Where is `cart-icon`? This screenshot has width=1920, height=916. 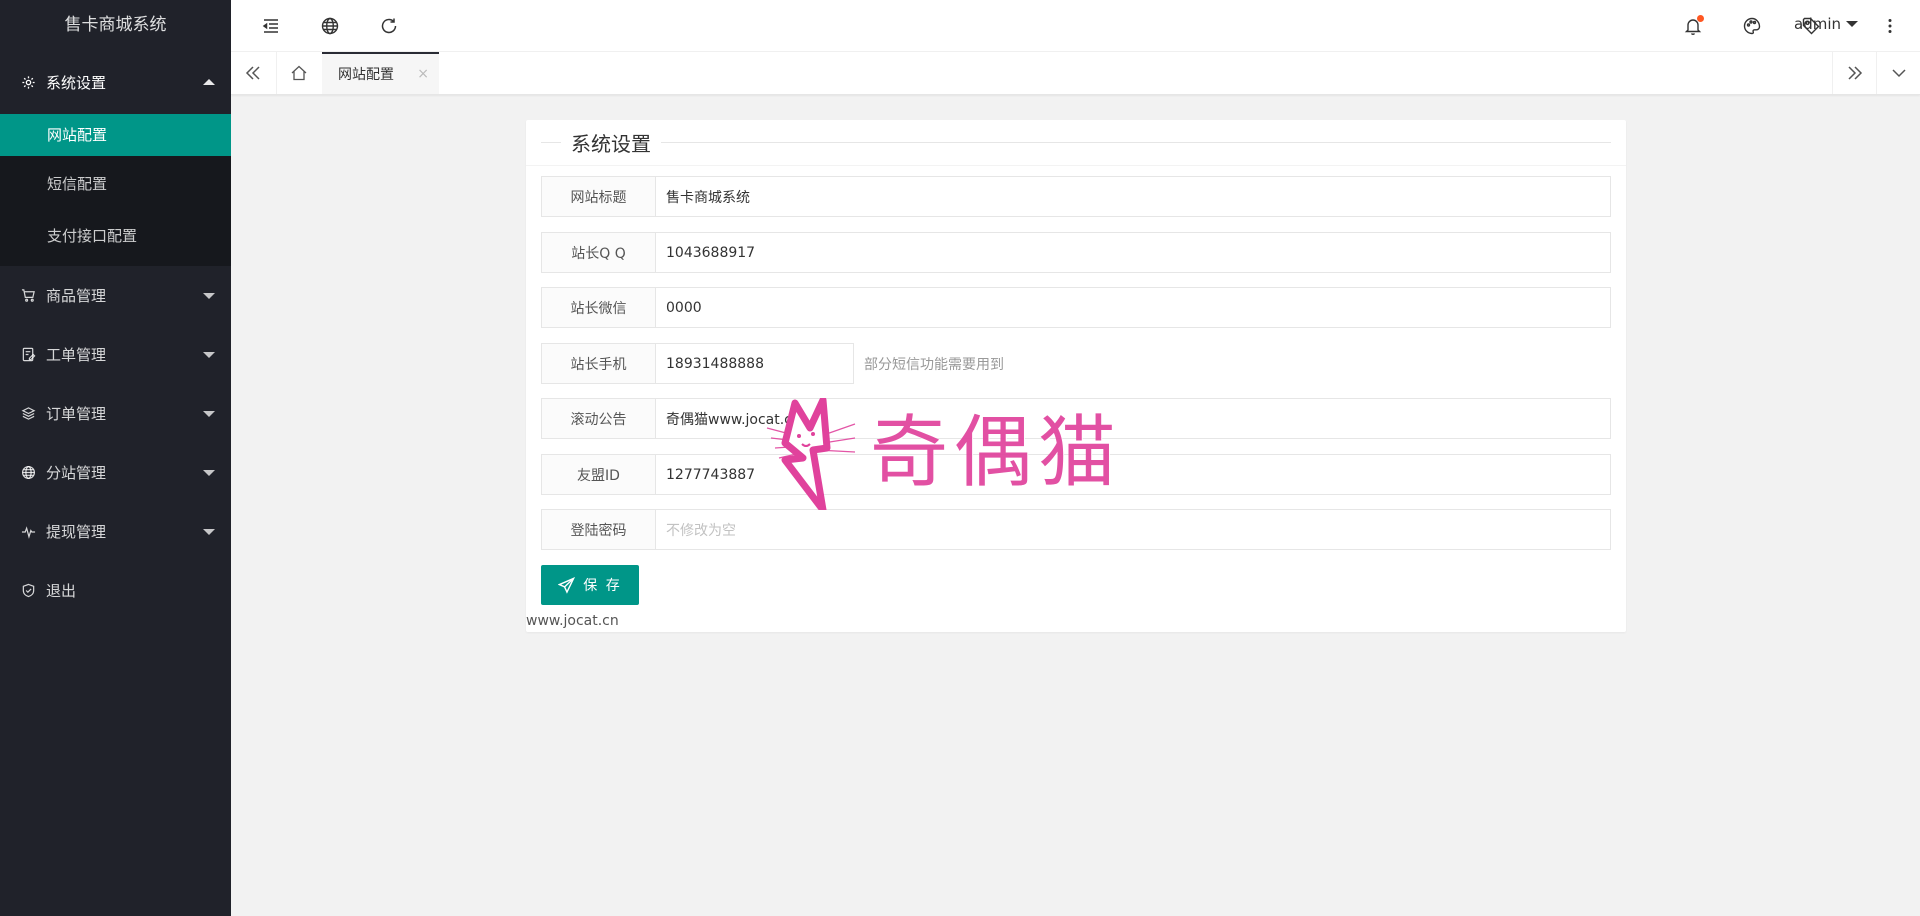 cart-icon is located at coordinates (28, 296).